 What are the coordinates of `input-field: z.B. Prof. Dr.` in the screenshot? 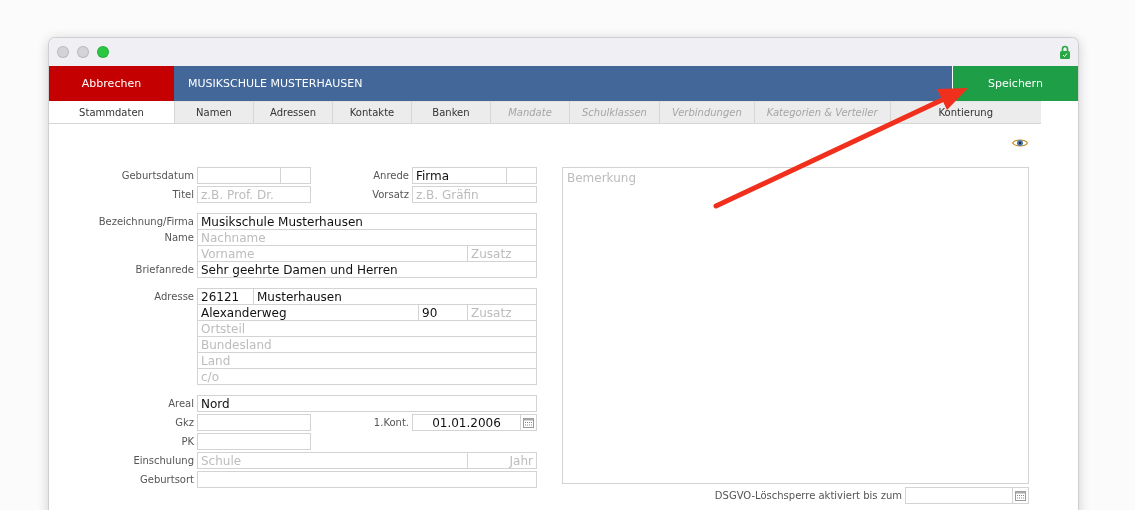 It's located at (254, 194).